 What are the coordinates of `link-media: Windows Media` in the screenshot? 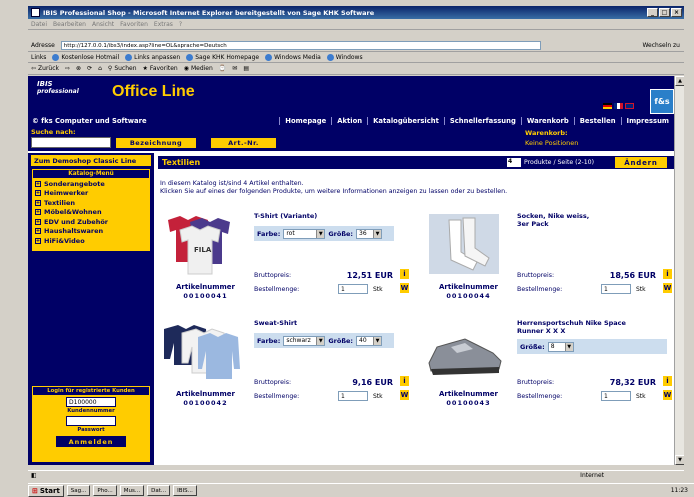 It's located at (293, 57).